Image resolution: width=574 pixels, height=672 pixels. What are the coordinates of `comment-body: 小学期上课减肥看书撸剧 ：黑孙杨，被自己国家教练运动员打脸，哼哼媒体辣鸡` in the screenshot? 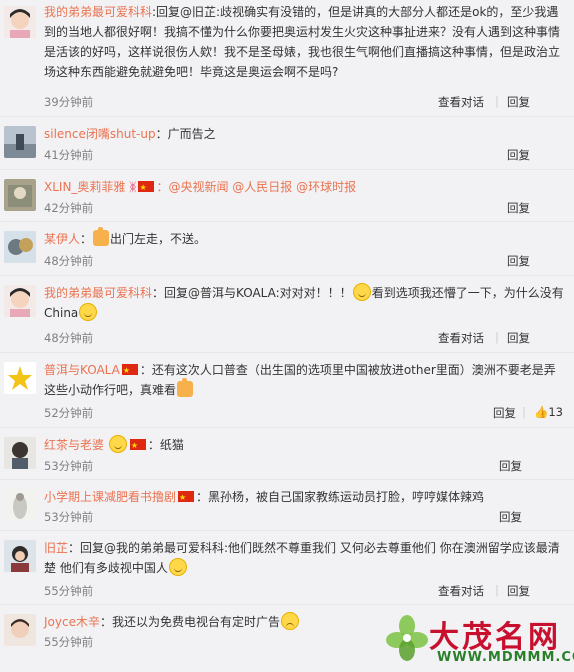 It's located at (304, 497).